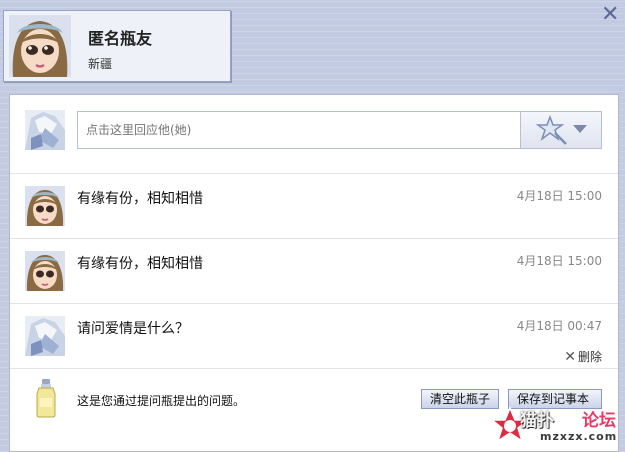 This screenshot has width=625, height=452. I want to click on bottle-note: 这是您通过提问瓶提出的问题。, so click(161, 401).